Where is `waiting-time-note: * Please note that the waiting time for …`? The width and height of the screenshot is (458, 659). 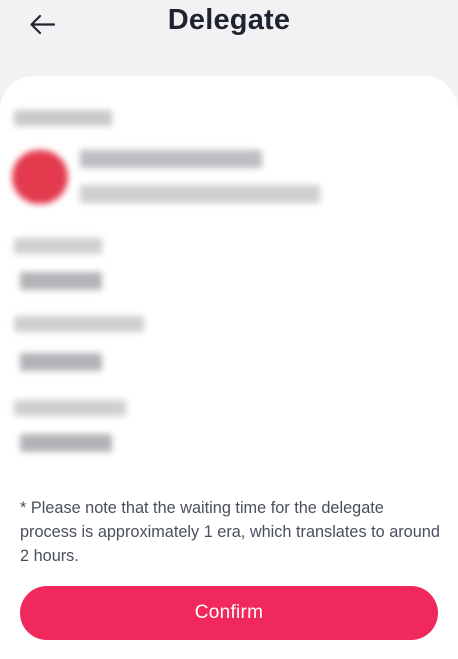
waiting-time-note: * Please note that the waiting time for … is located at coordinates (230, 532).